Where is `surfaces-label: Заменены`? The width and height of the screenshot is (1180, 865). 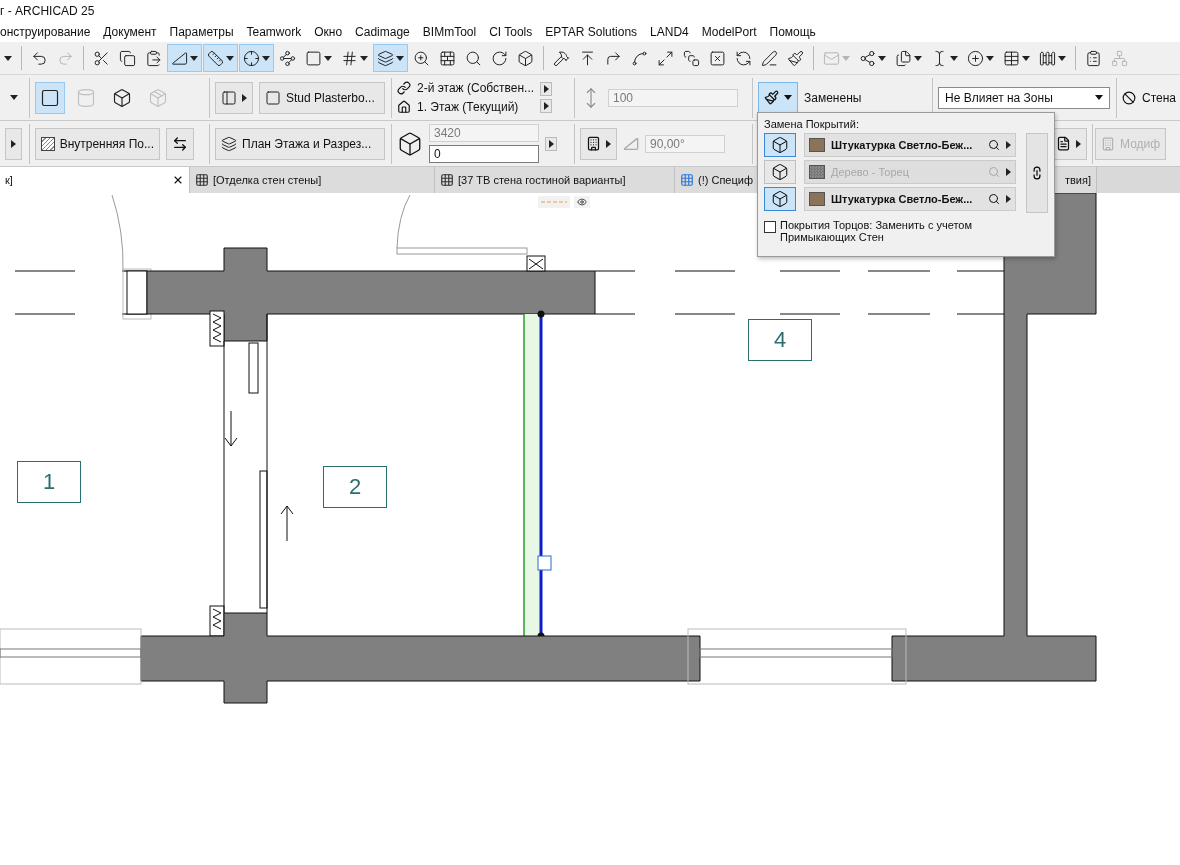 surfaces-label: Заменены is located at coordinates (833, 97).